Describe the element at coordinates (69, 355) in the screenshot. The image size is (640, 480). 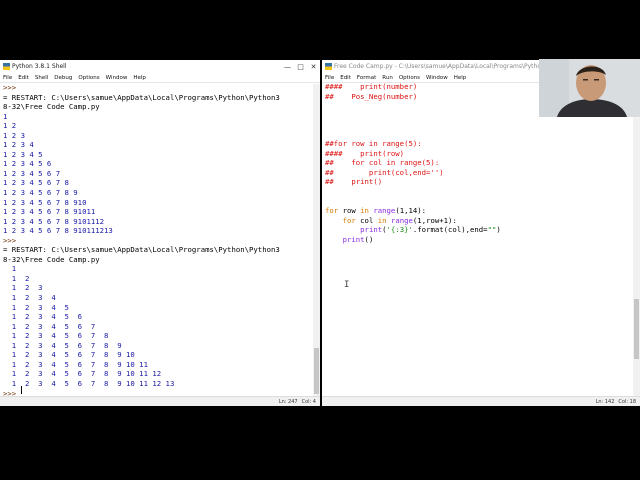
I see `shell-line: 1 2 3 4 5 6 7 8 9 10` at that location.